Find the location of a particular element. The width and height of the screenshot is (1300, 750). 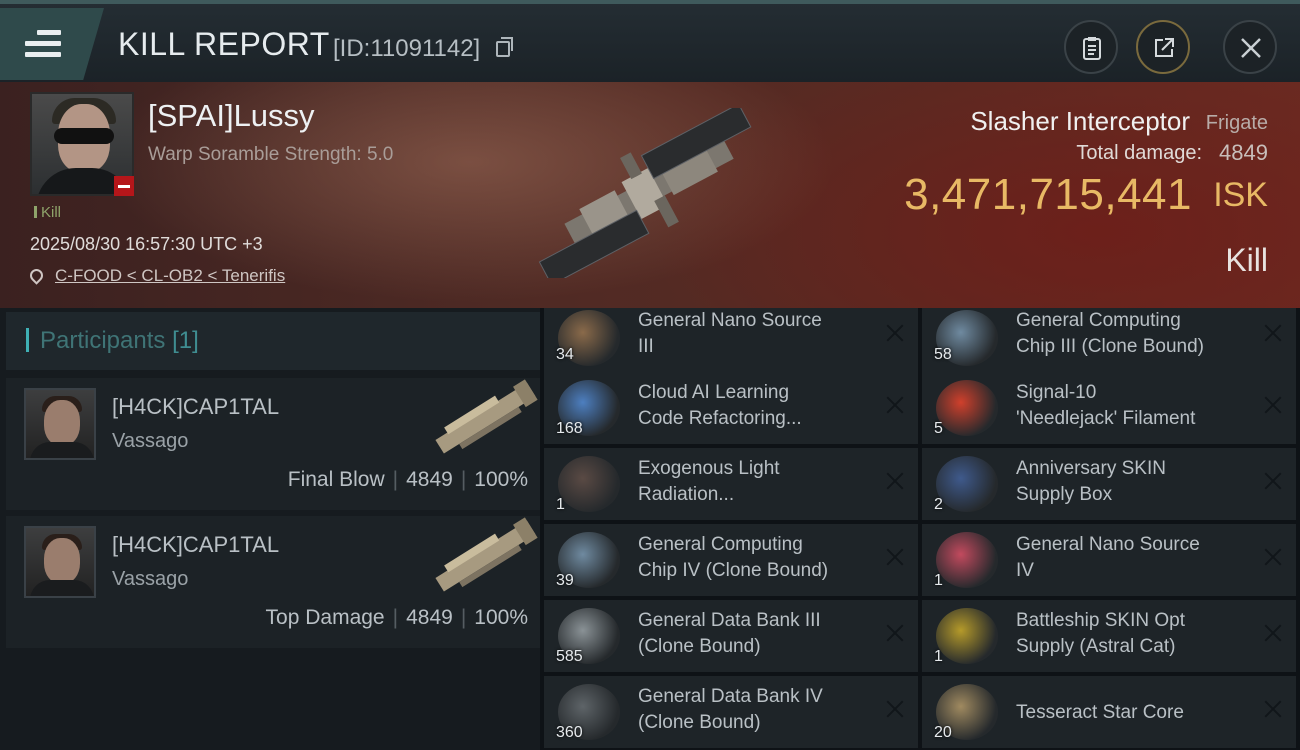

kill-timestamp: 2025/08/30 16:57:30 UTC +3 is located at coordinates (146, 244).